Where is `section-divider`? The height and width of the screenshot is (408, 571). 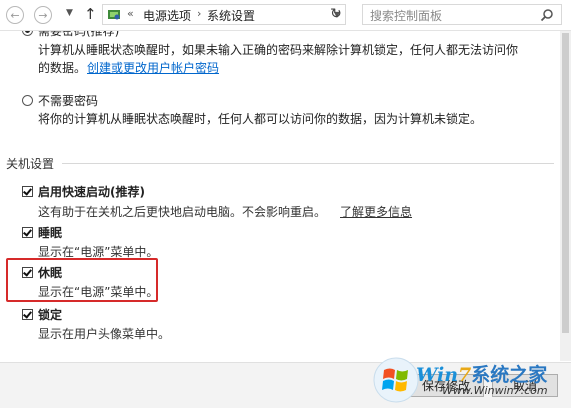
section-divider is located at coordinates (308, 163).